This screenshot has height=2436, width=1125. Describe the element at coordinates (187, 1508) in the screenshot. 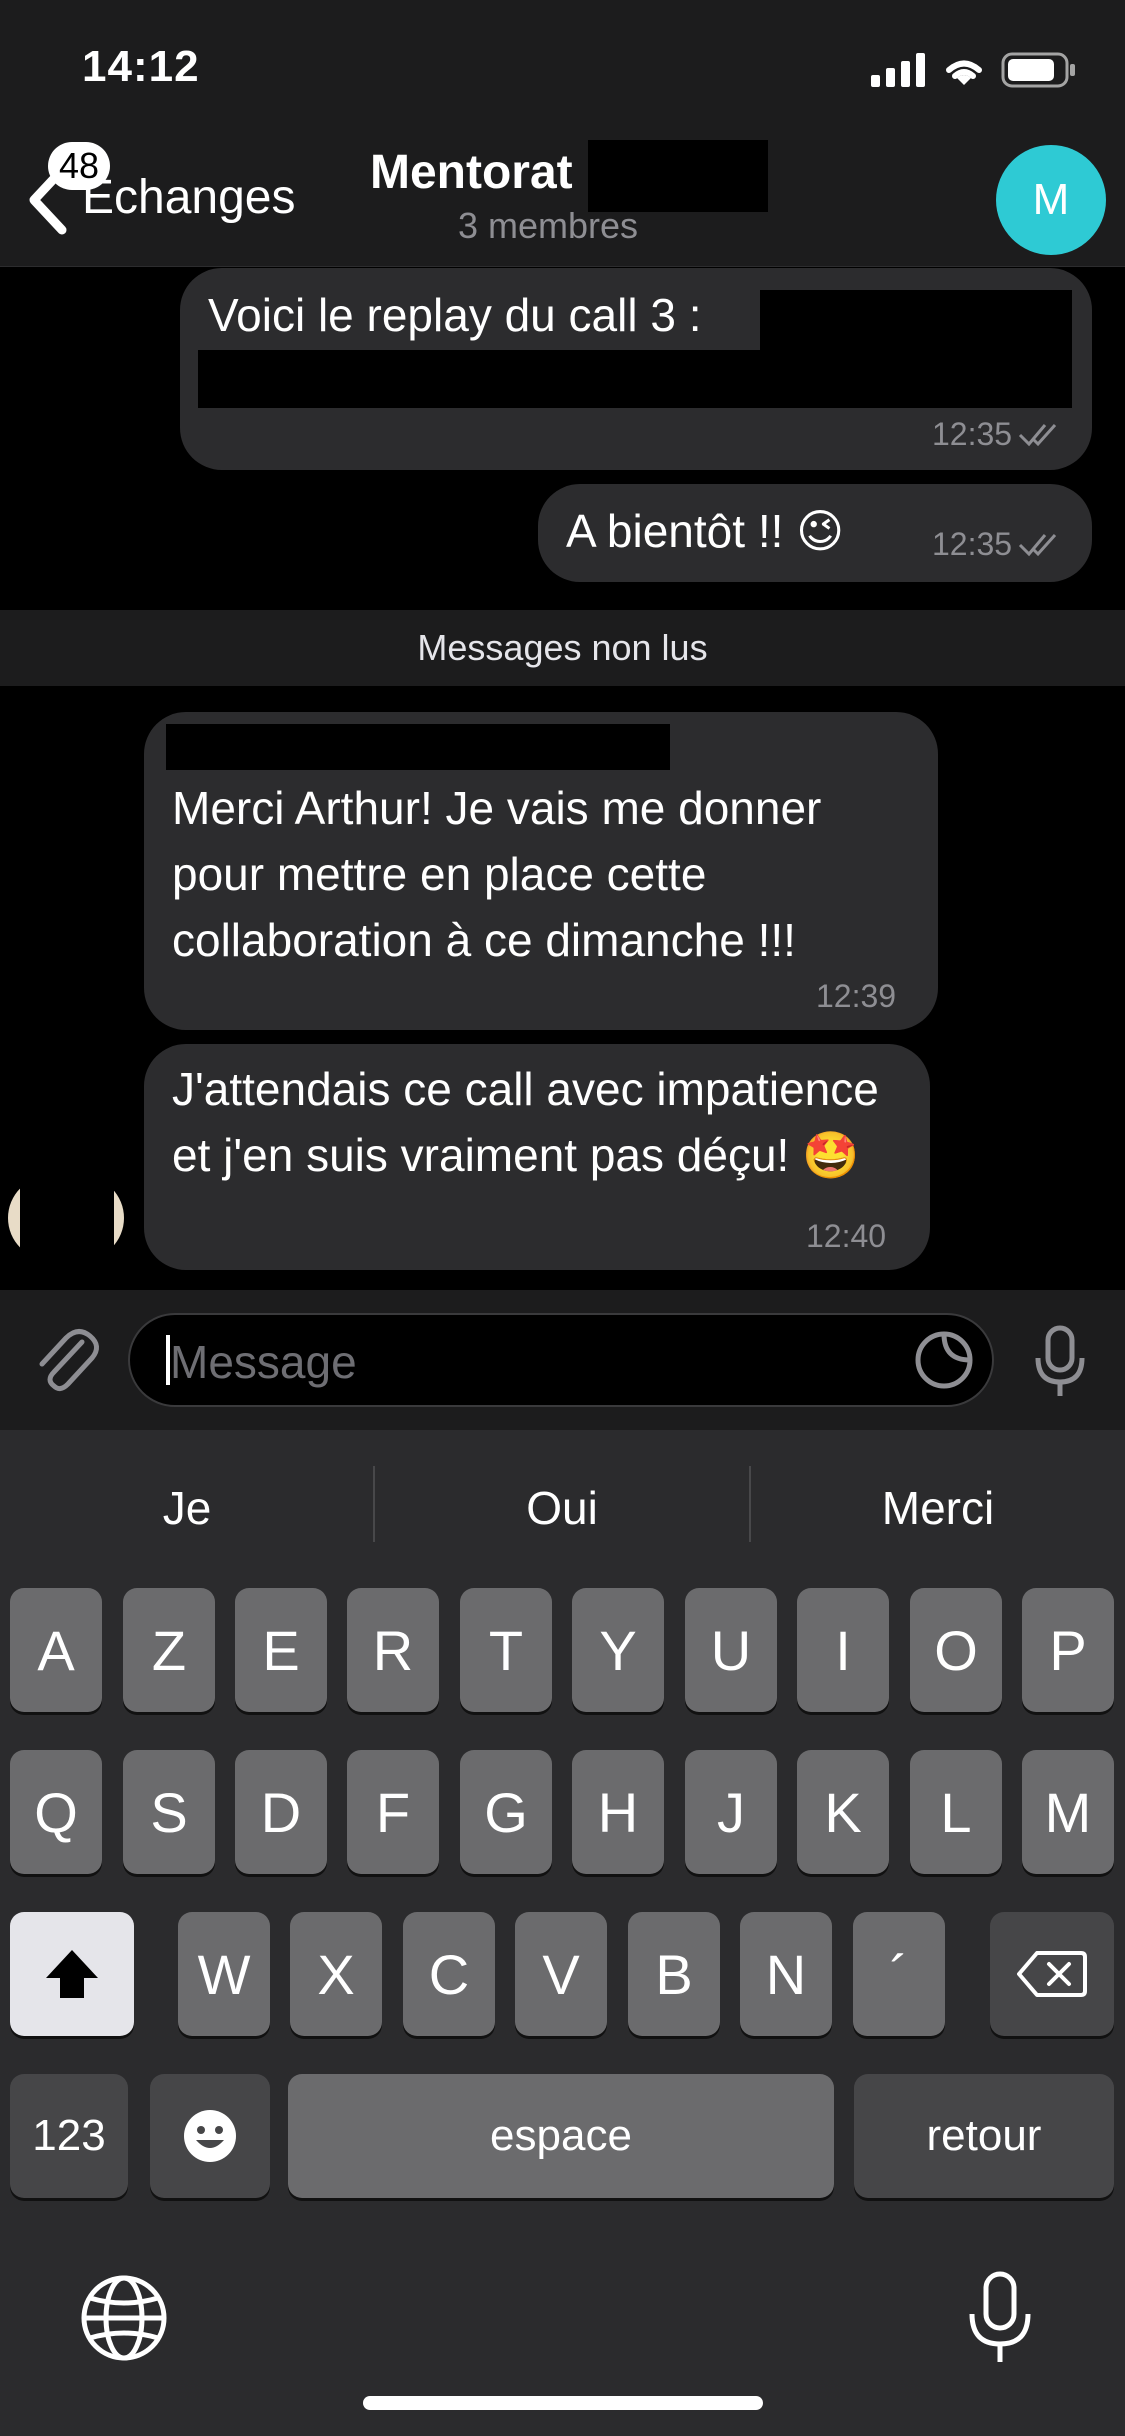

I see `suggestion-item: Je` at that location.